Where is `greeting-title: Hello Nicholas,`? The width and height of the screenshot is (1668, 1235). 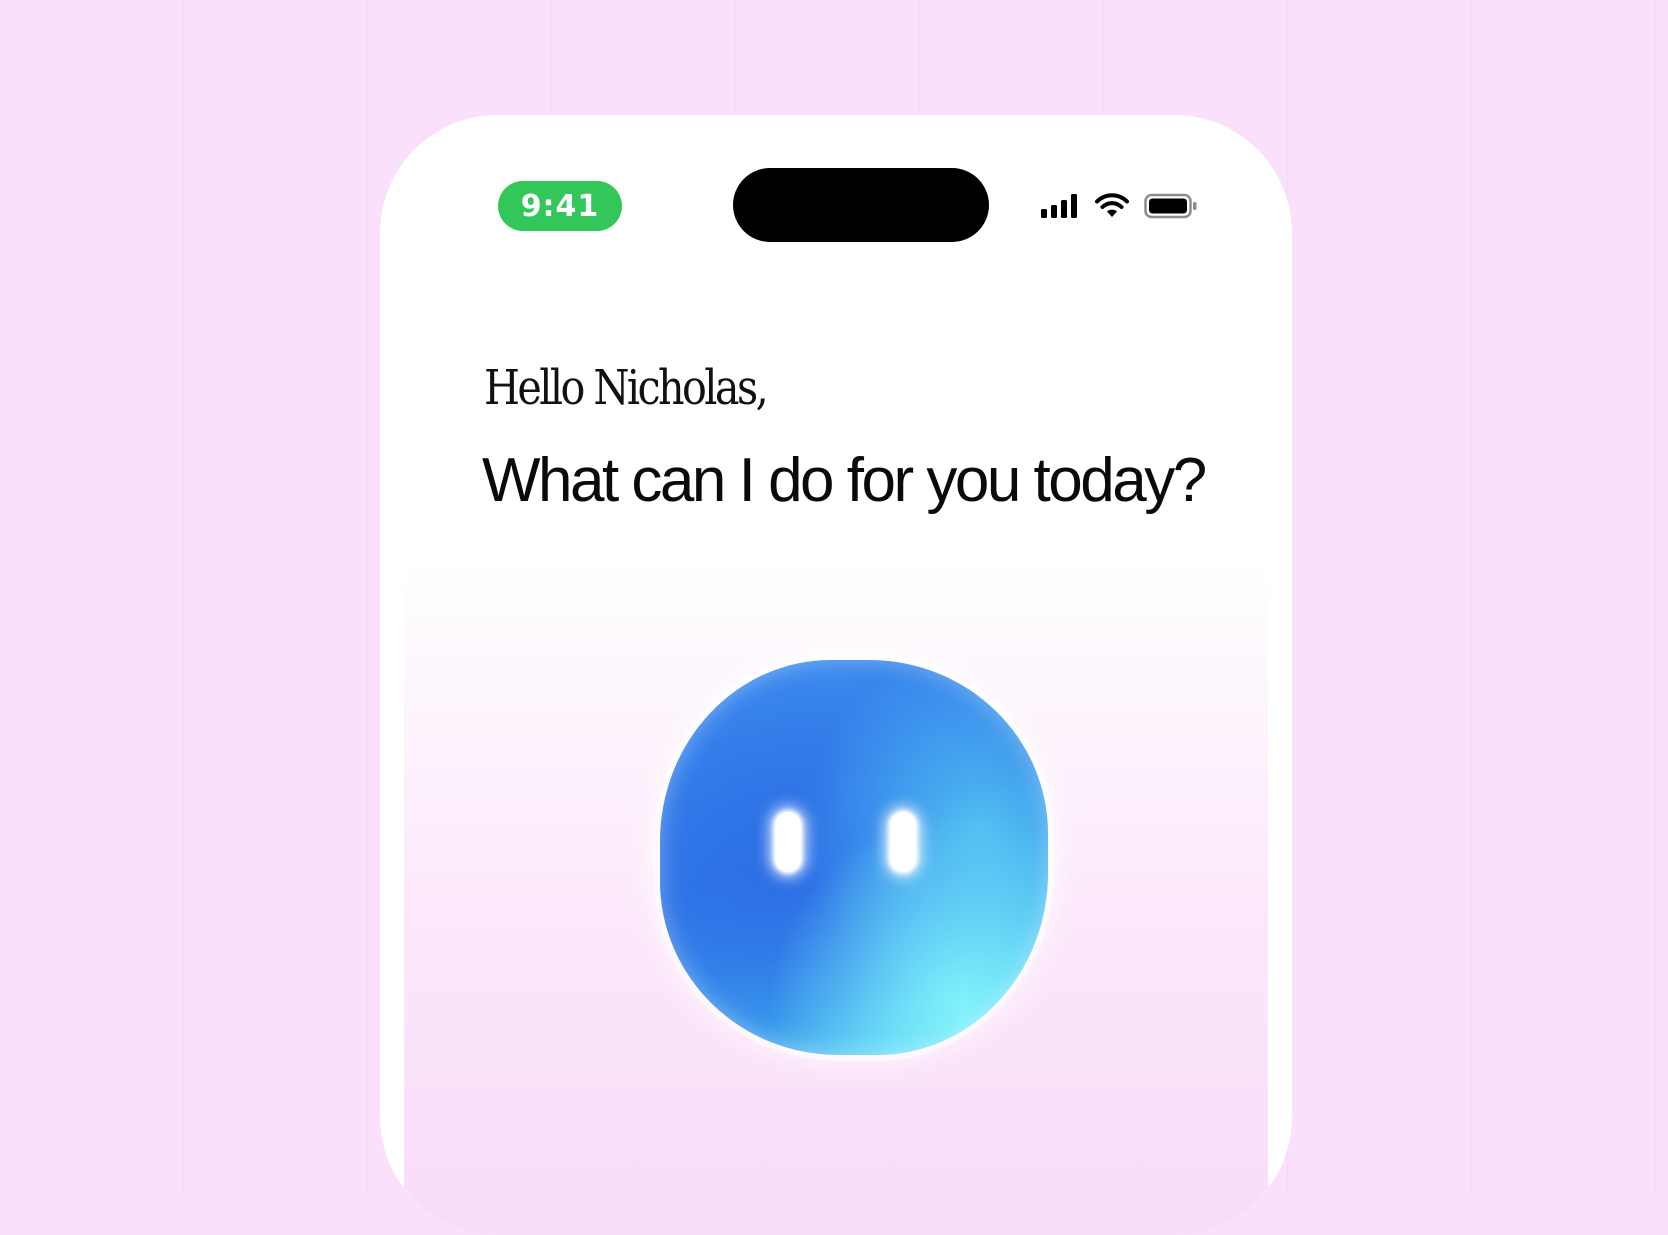
greeting-title: Hello Nicholas, is located at coordinates (626, 388).